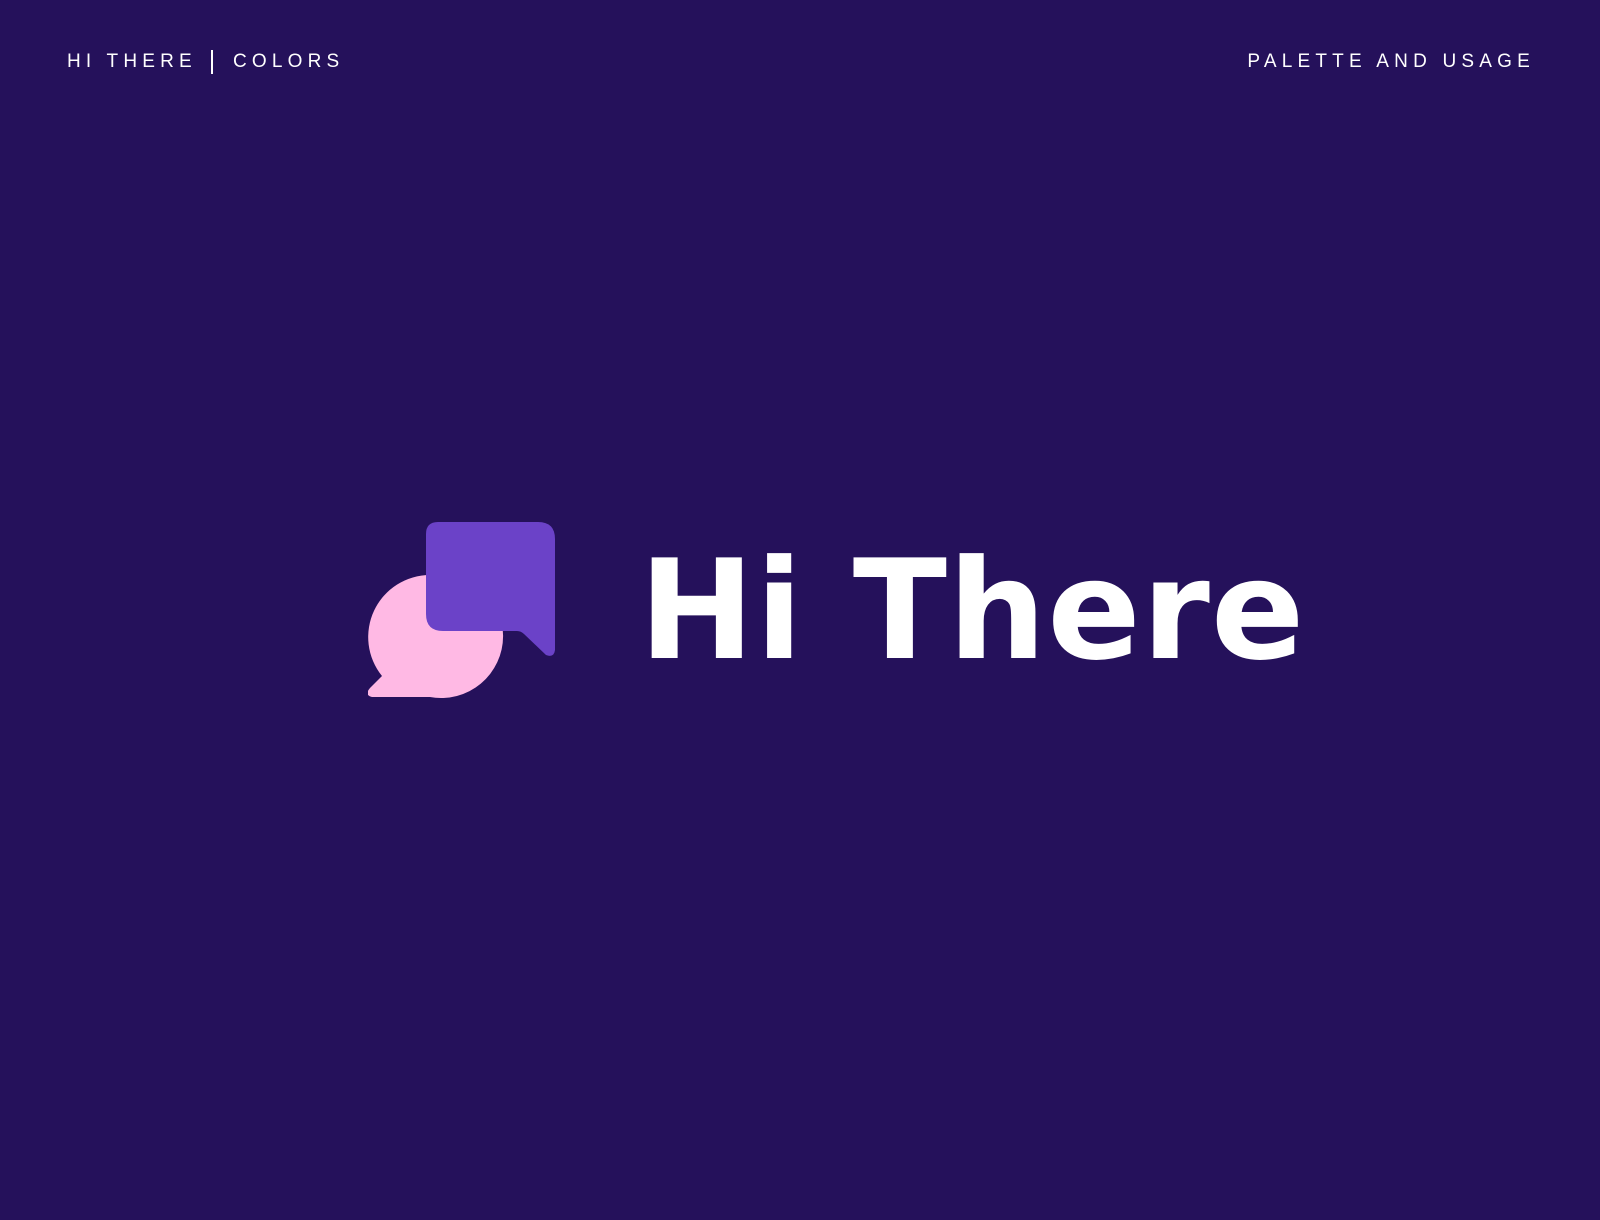 The width and height of the screenshot is (1600, 1220). I want to click on brand-logo: Hi There, so click(836, 609).